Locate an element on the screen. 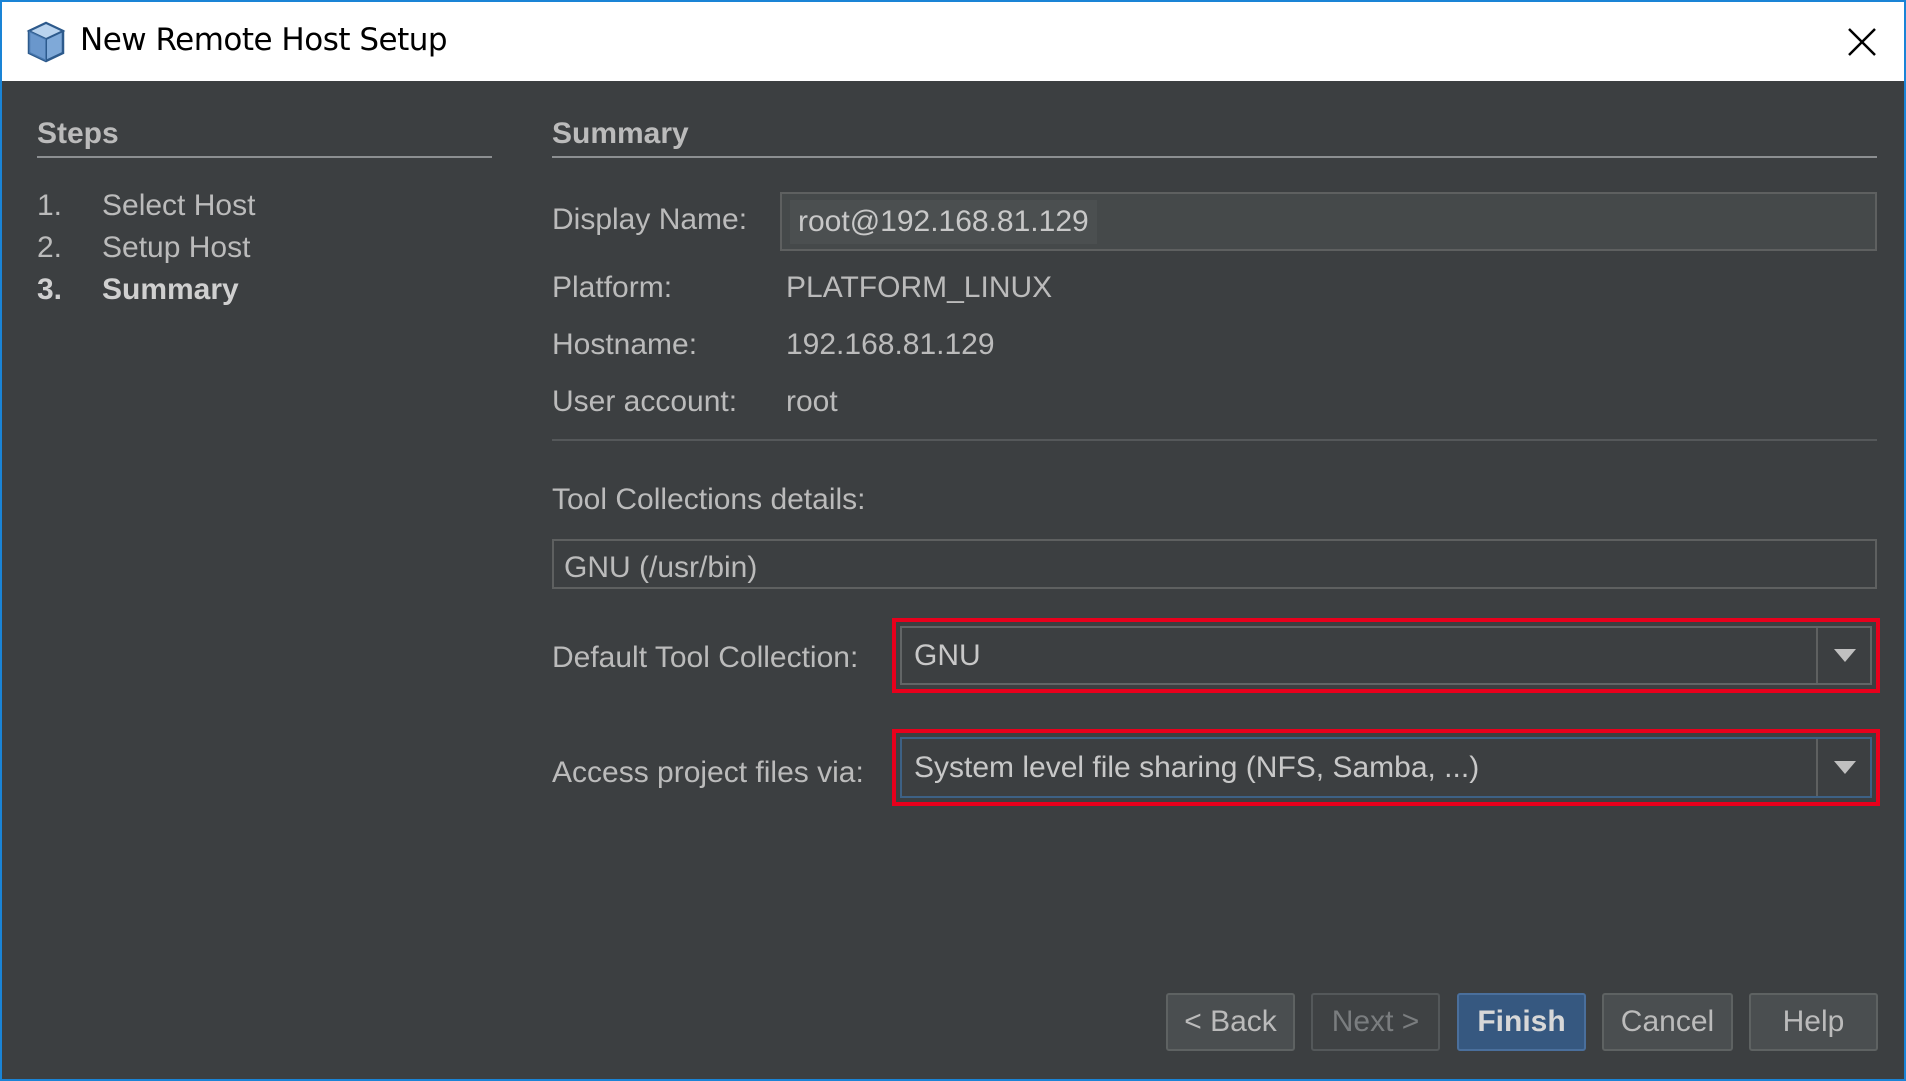 This screenshot has height=1081, width=1906. title-bar: New Remote Host Setup is located at coordinates (953, 41).